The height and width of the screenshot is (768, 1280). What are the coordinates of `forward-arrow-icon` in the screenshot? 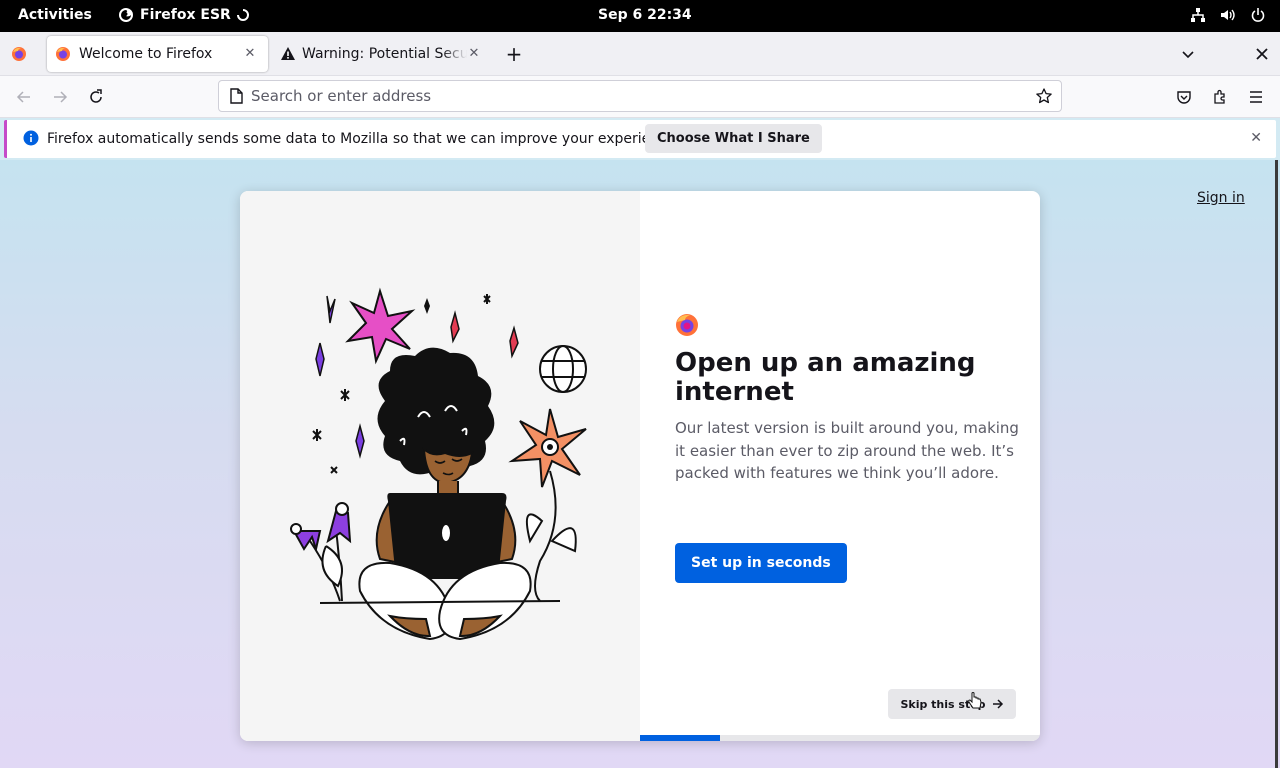 It's located at (61, 97).